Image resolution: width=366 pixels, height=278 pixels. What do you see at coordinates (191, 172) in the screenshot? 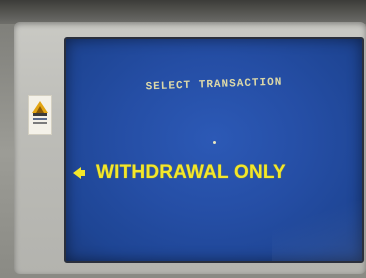
I see `option-label: WITHDRAWAL ONLY` at bounding box center [191, 172].